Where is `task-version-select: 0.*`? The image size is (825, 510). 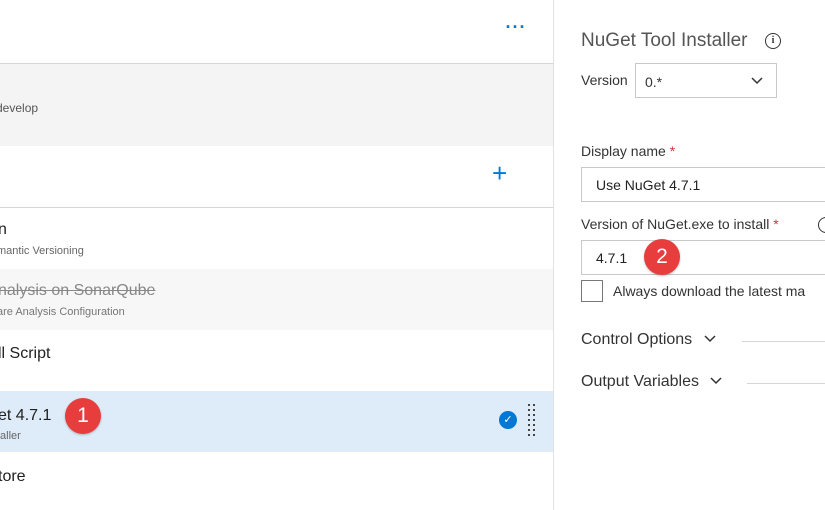
task-version-select: 0.* is located at coordinates (706, 80).